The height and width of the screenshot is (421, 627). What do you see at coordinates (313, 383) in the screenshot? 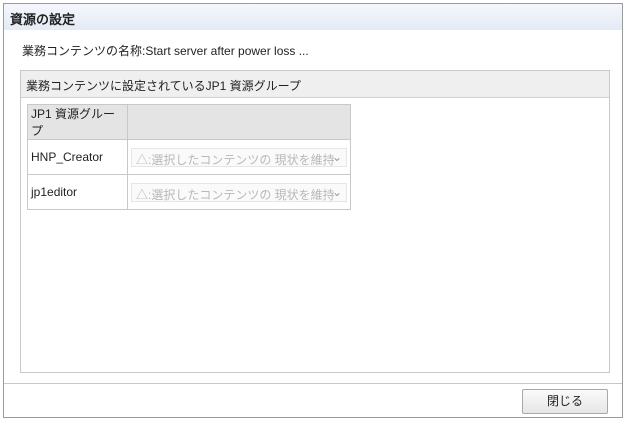
I see `footer-divider` at bounding box center [313, 383].